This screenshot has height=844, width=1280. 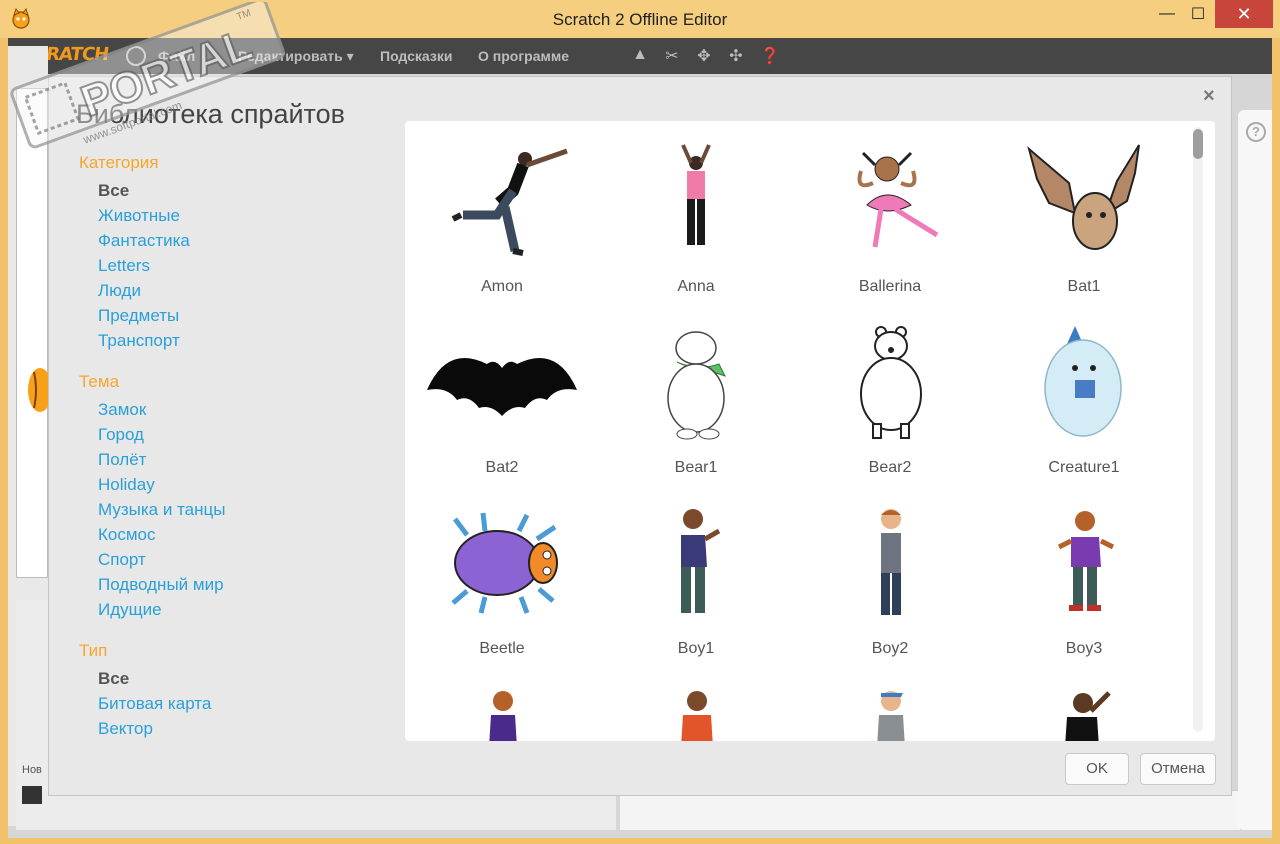 I want to click on sprite-name: Boy2, so click(x=890, y=648).